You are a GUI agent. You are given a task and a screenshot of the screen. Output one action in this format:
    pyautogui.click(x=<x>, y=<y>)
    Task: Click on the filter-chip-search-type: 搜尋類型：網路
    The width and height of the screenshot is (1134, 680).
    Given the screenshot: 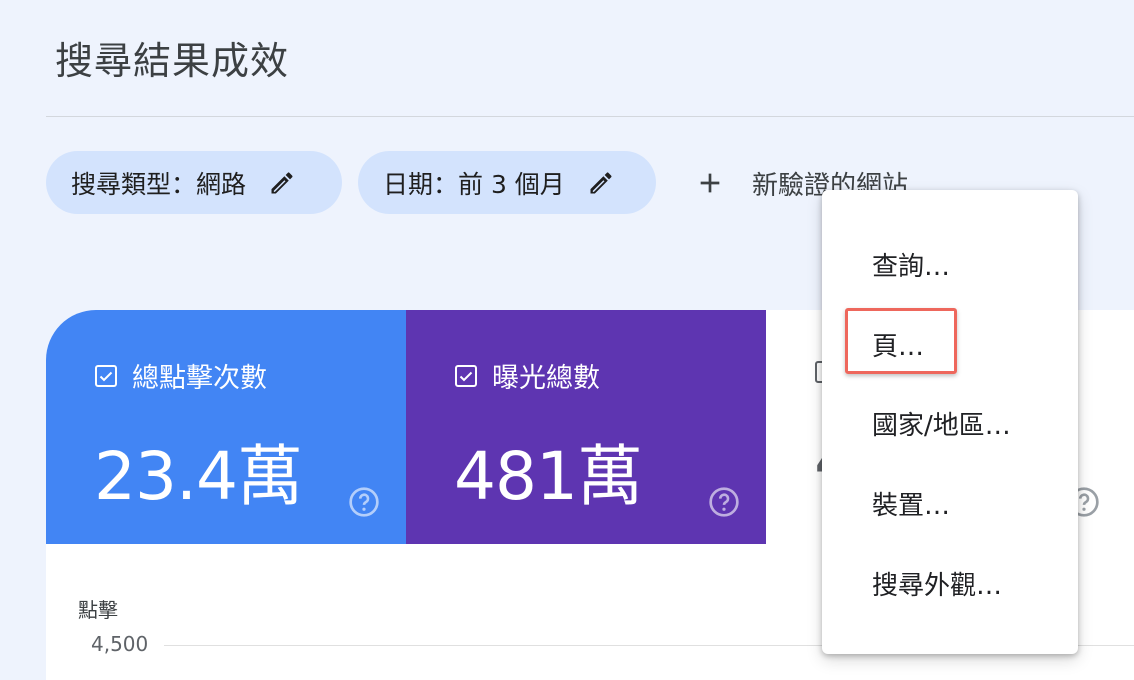 What is the action you would take?
    pyautogui.click(x=194, y=182)
    